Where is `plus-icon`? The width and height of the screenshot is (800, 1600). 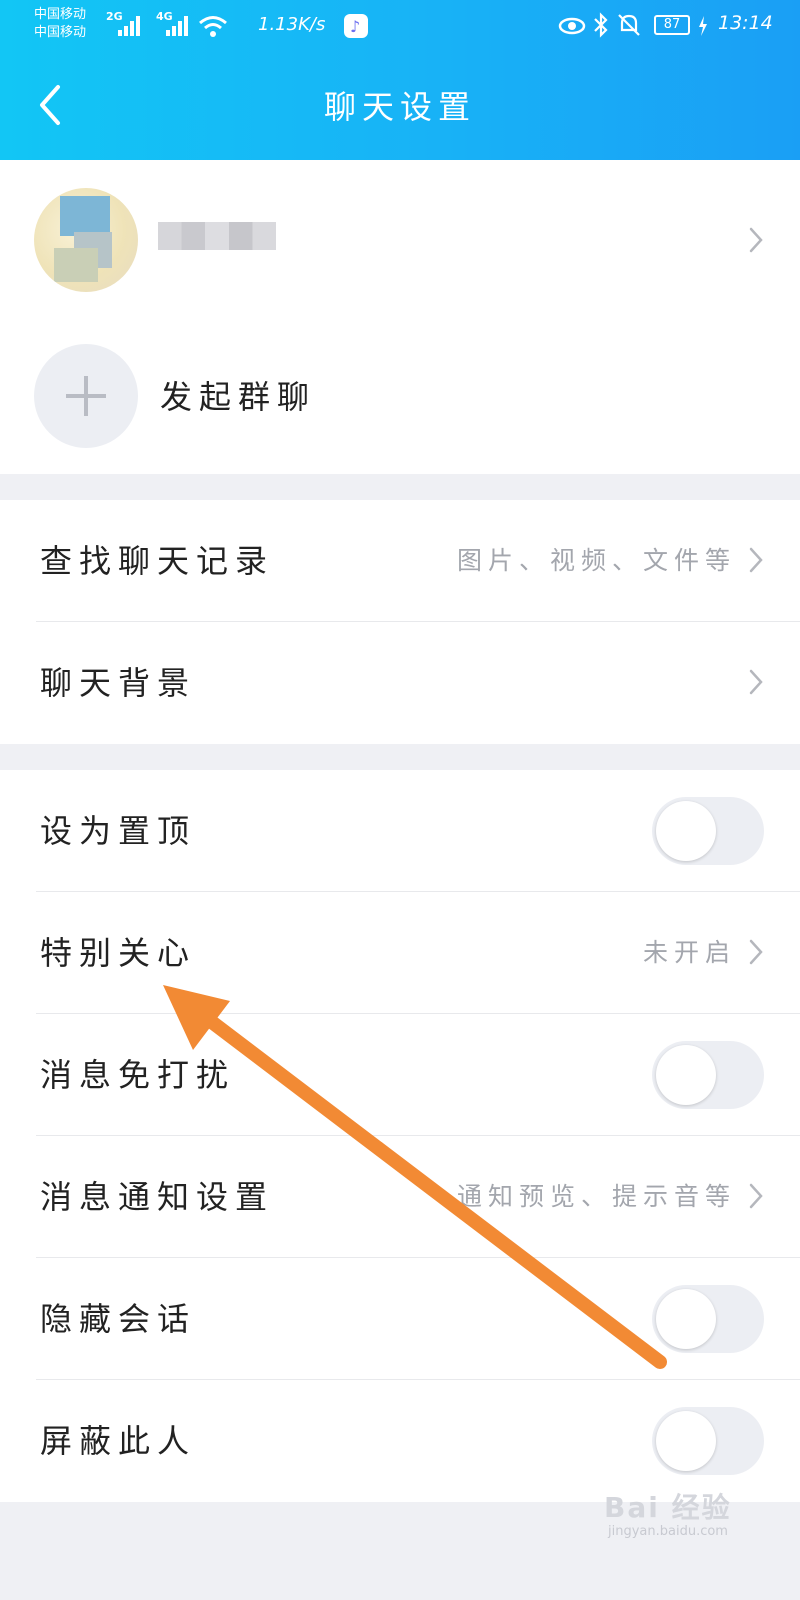 plus-icon is located at coordinates (86, 396).